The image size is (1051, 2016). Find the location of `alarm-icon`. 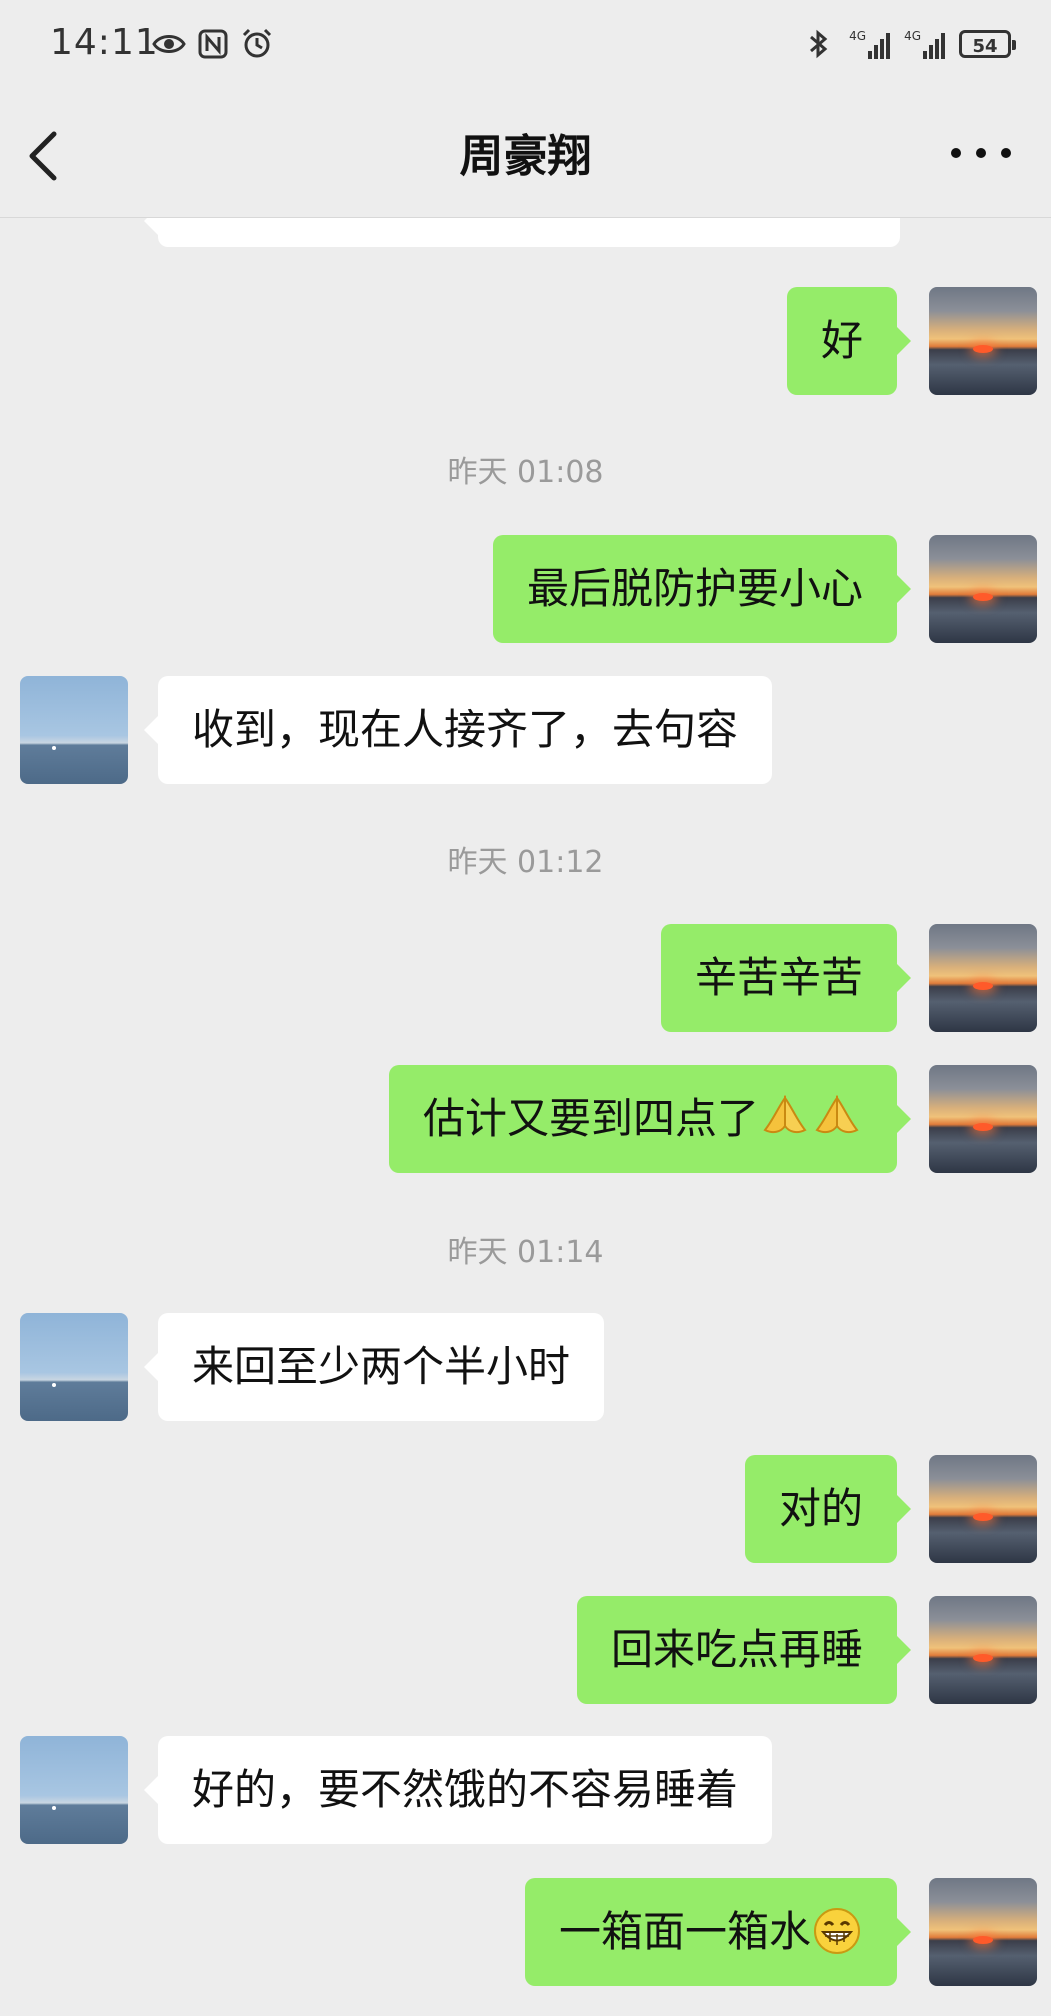

alarm-icon is located at coordinates (257, 43).